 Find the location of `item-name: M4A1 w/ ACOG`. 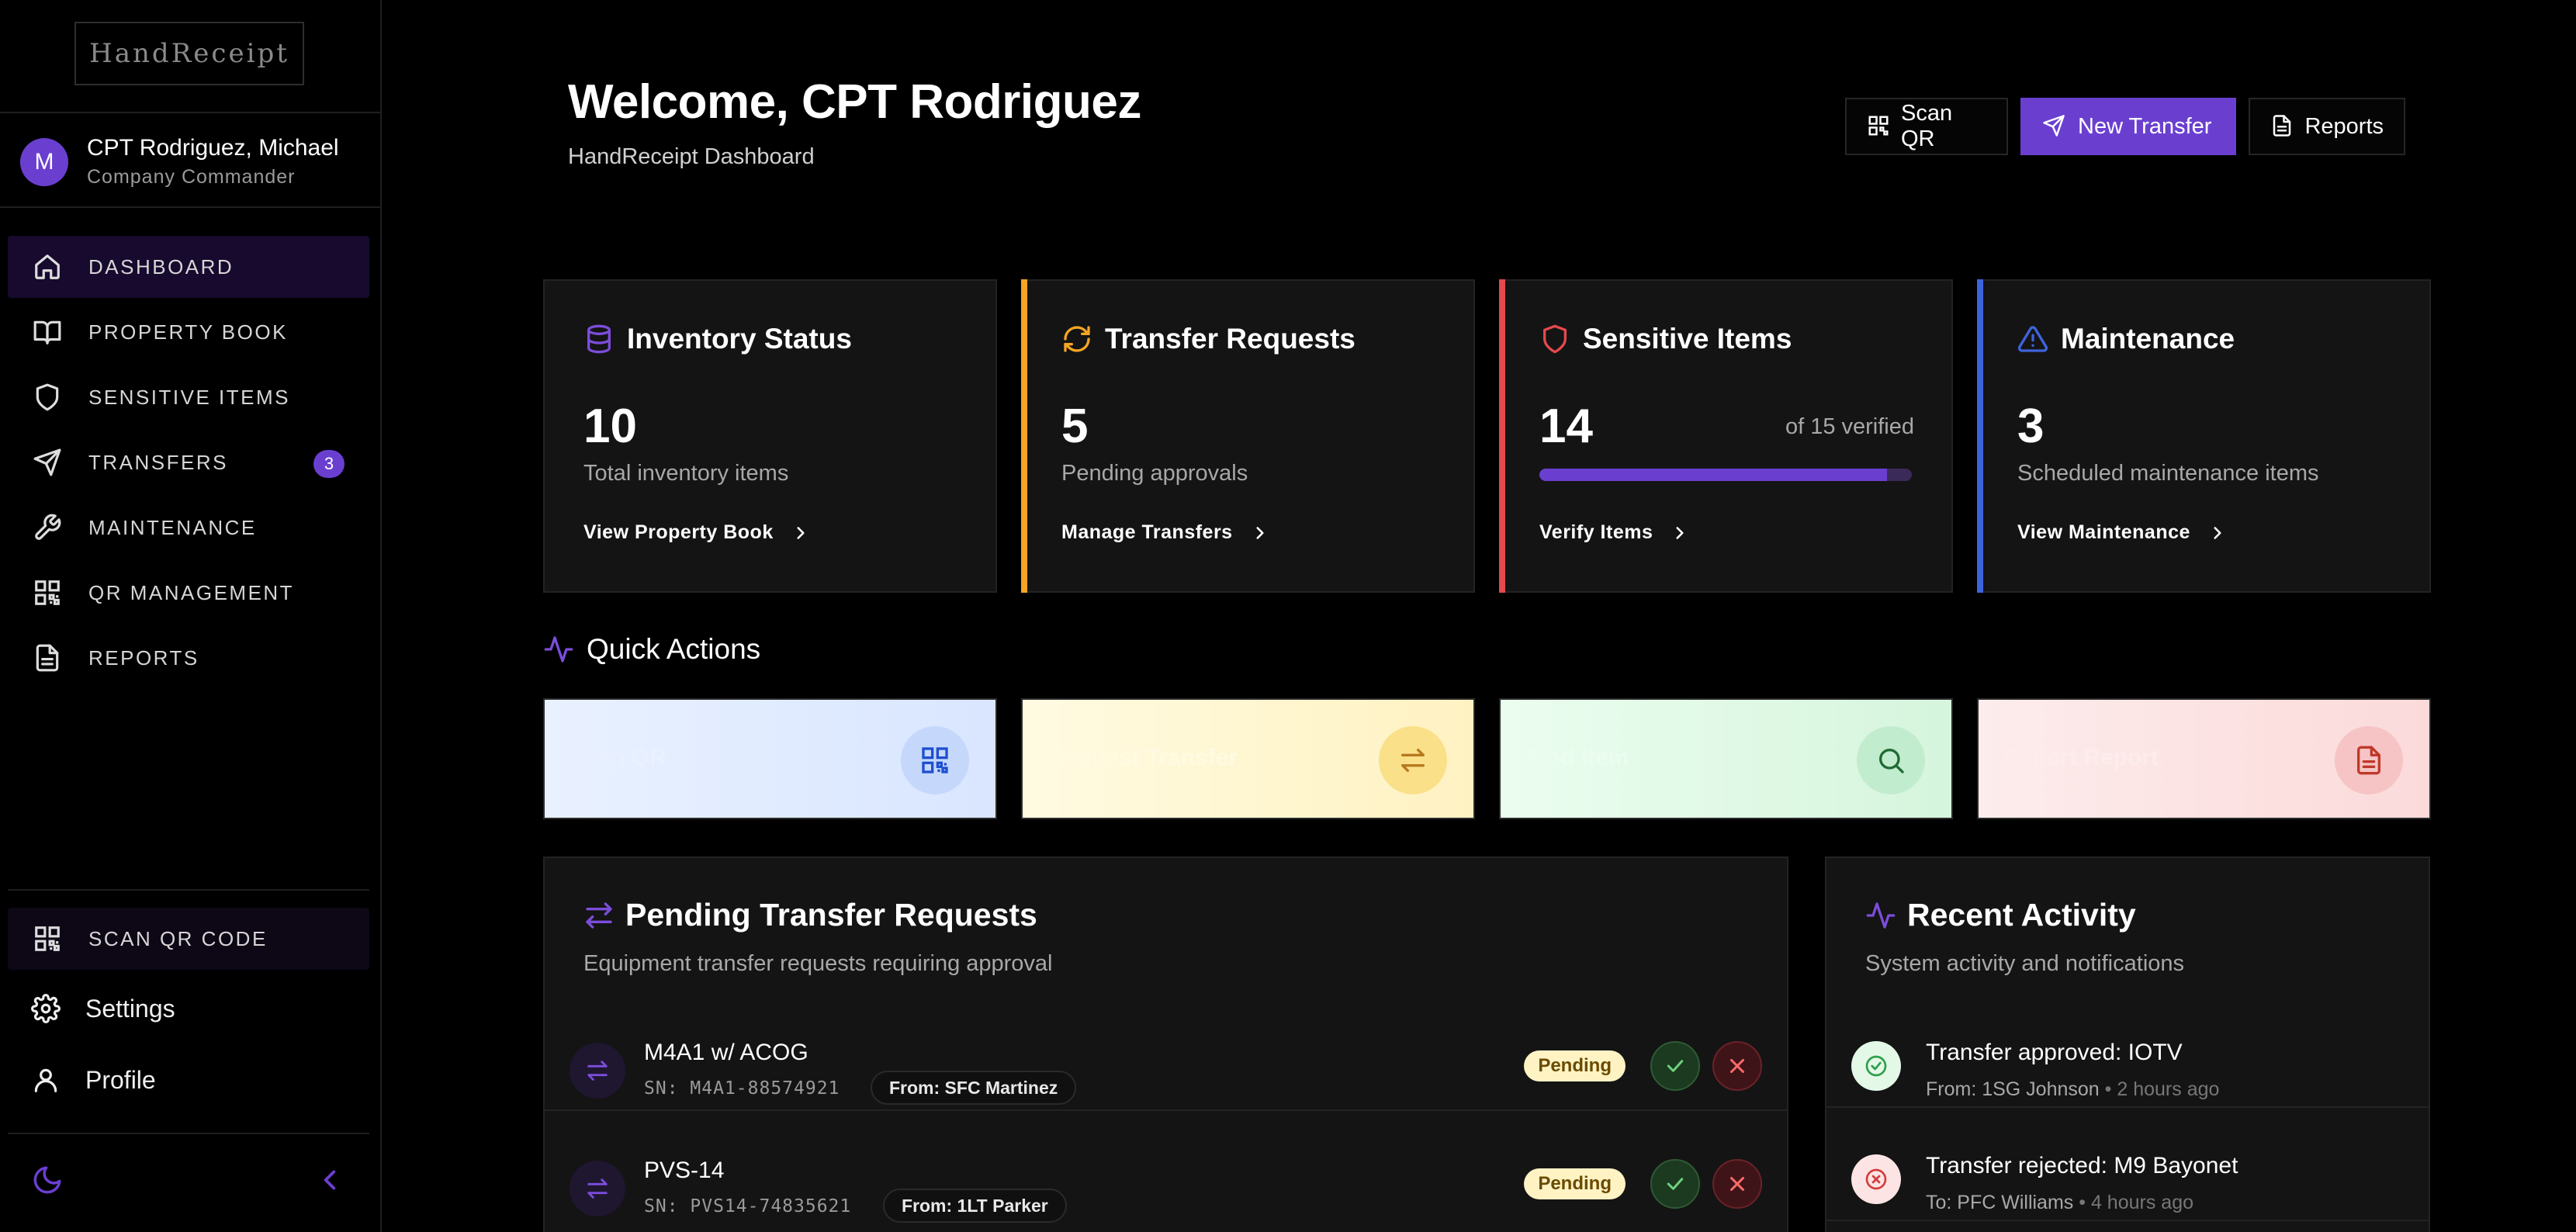

item-name: M4A1 w/ ACOG is located at coordinates (726, 1052).